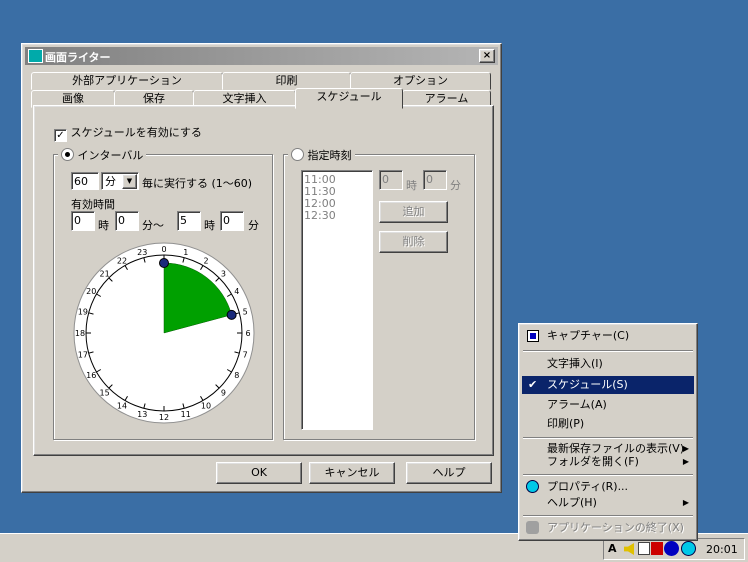 The height and width of the screenshot is (562, 748). What do you see at coordinates (231, 314) in the screenshot?
I see `end-time-handle` at bounding box center [231, 314].